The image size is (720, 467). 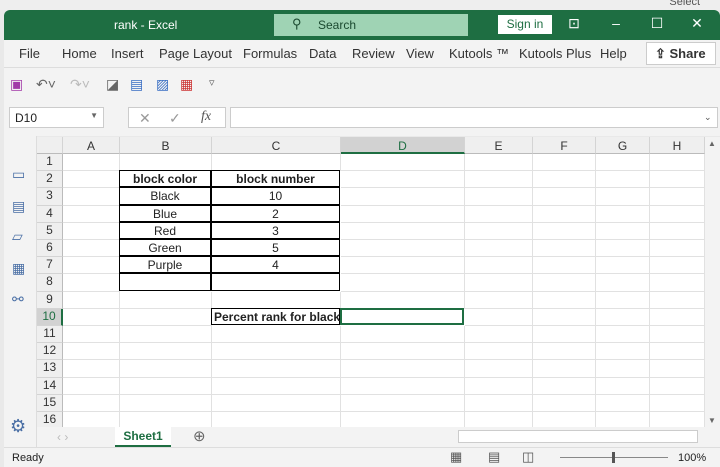 What do you see at coordinates (564, 197) in the screenshot?
I see `cell-F3` at bounding box center [564, 197].